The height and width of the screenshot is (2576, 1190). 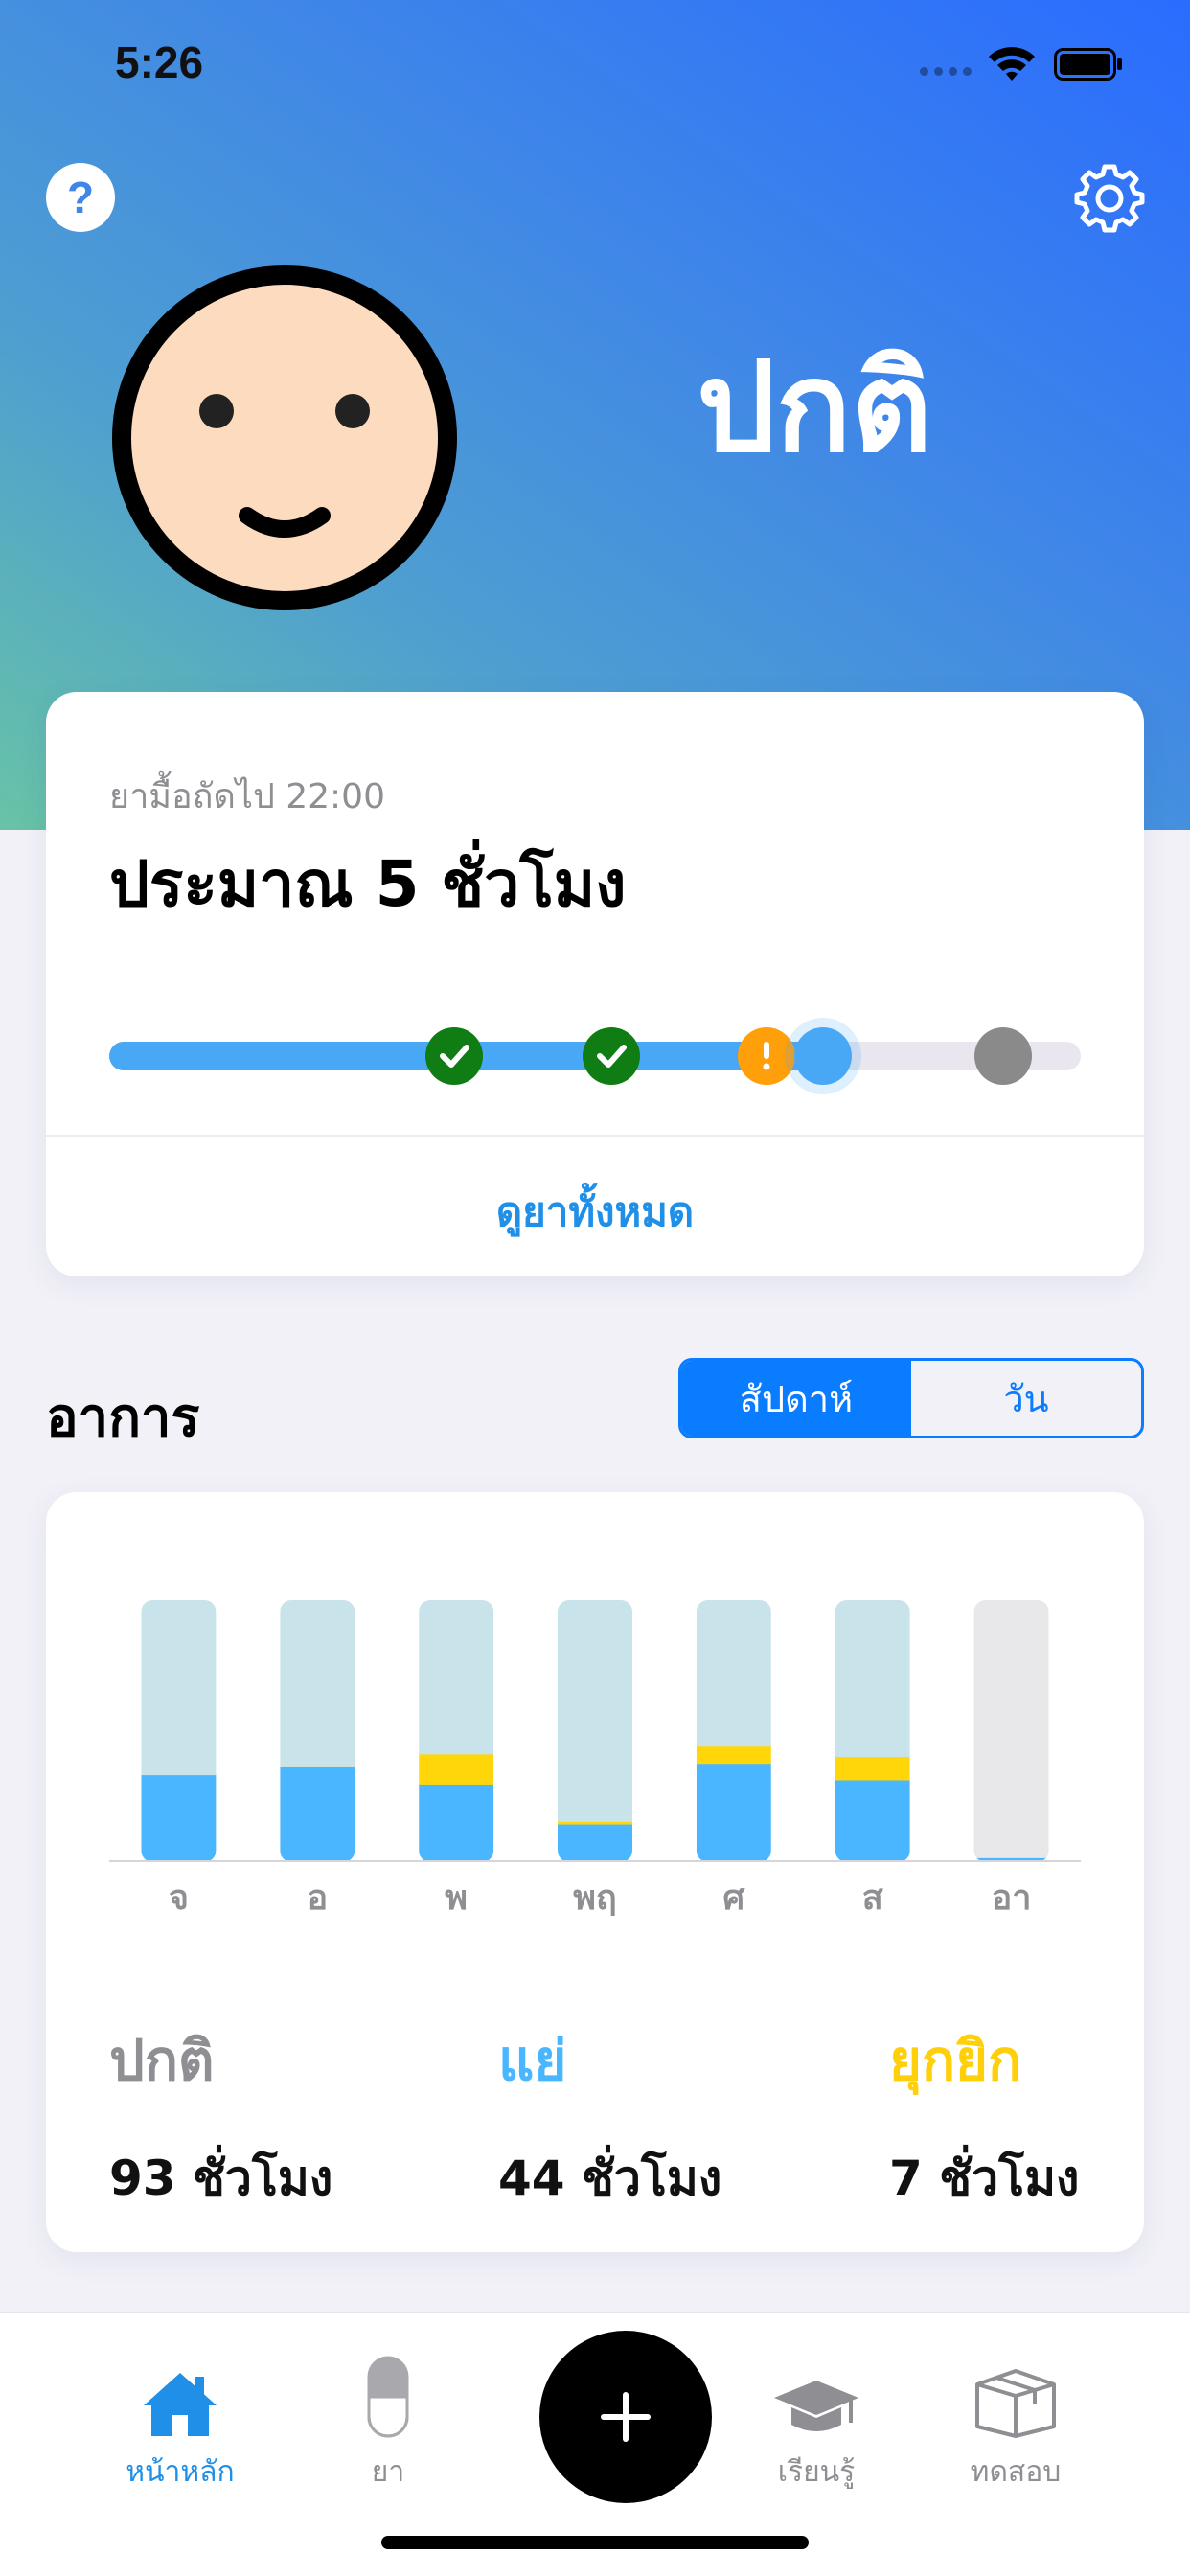 What do you see at coordinates (179, 1898) in the screenshot?
I see `x-tick-label: จ` at bounding box center [179, 1898].